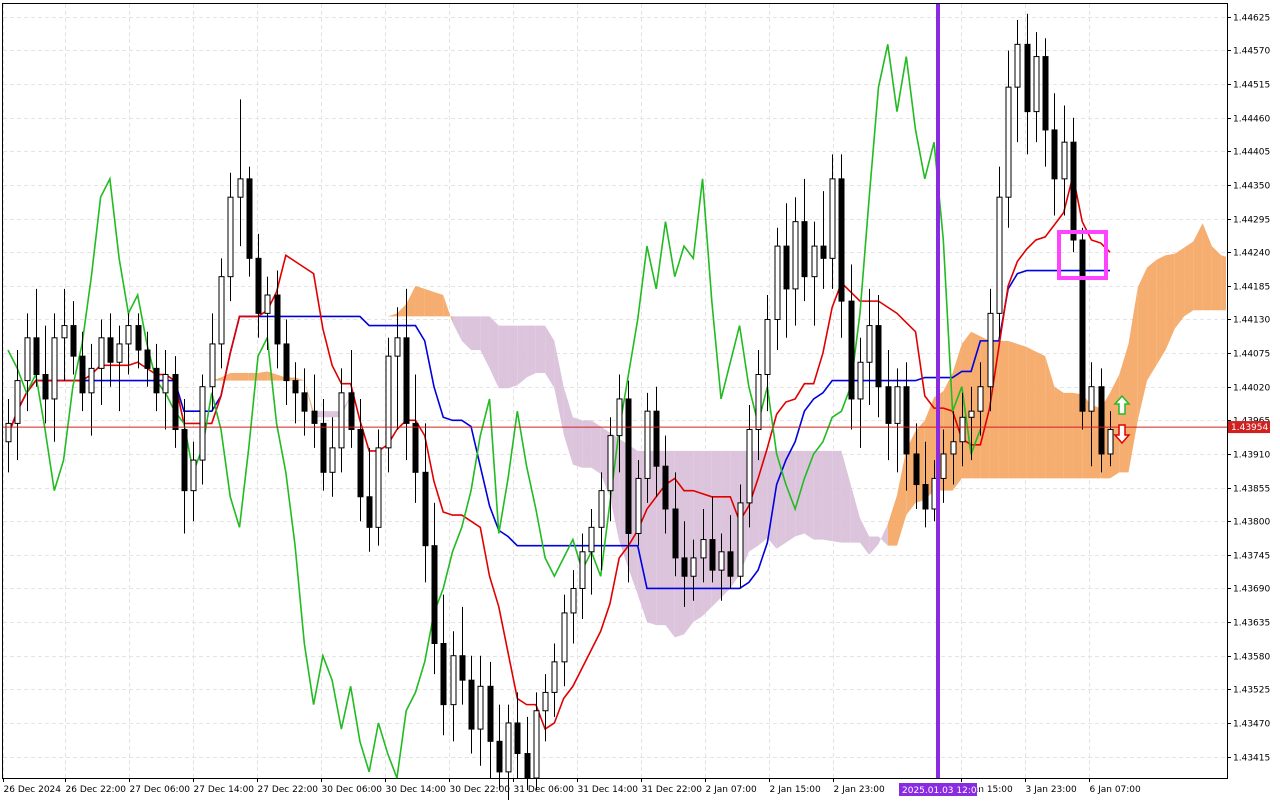 The image size is (1280, 804). Describe the element at coordinates (1251, 456) in the screenshot. I see `price-tick-label: 1.43910` at that location.